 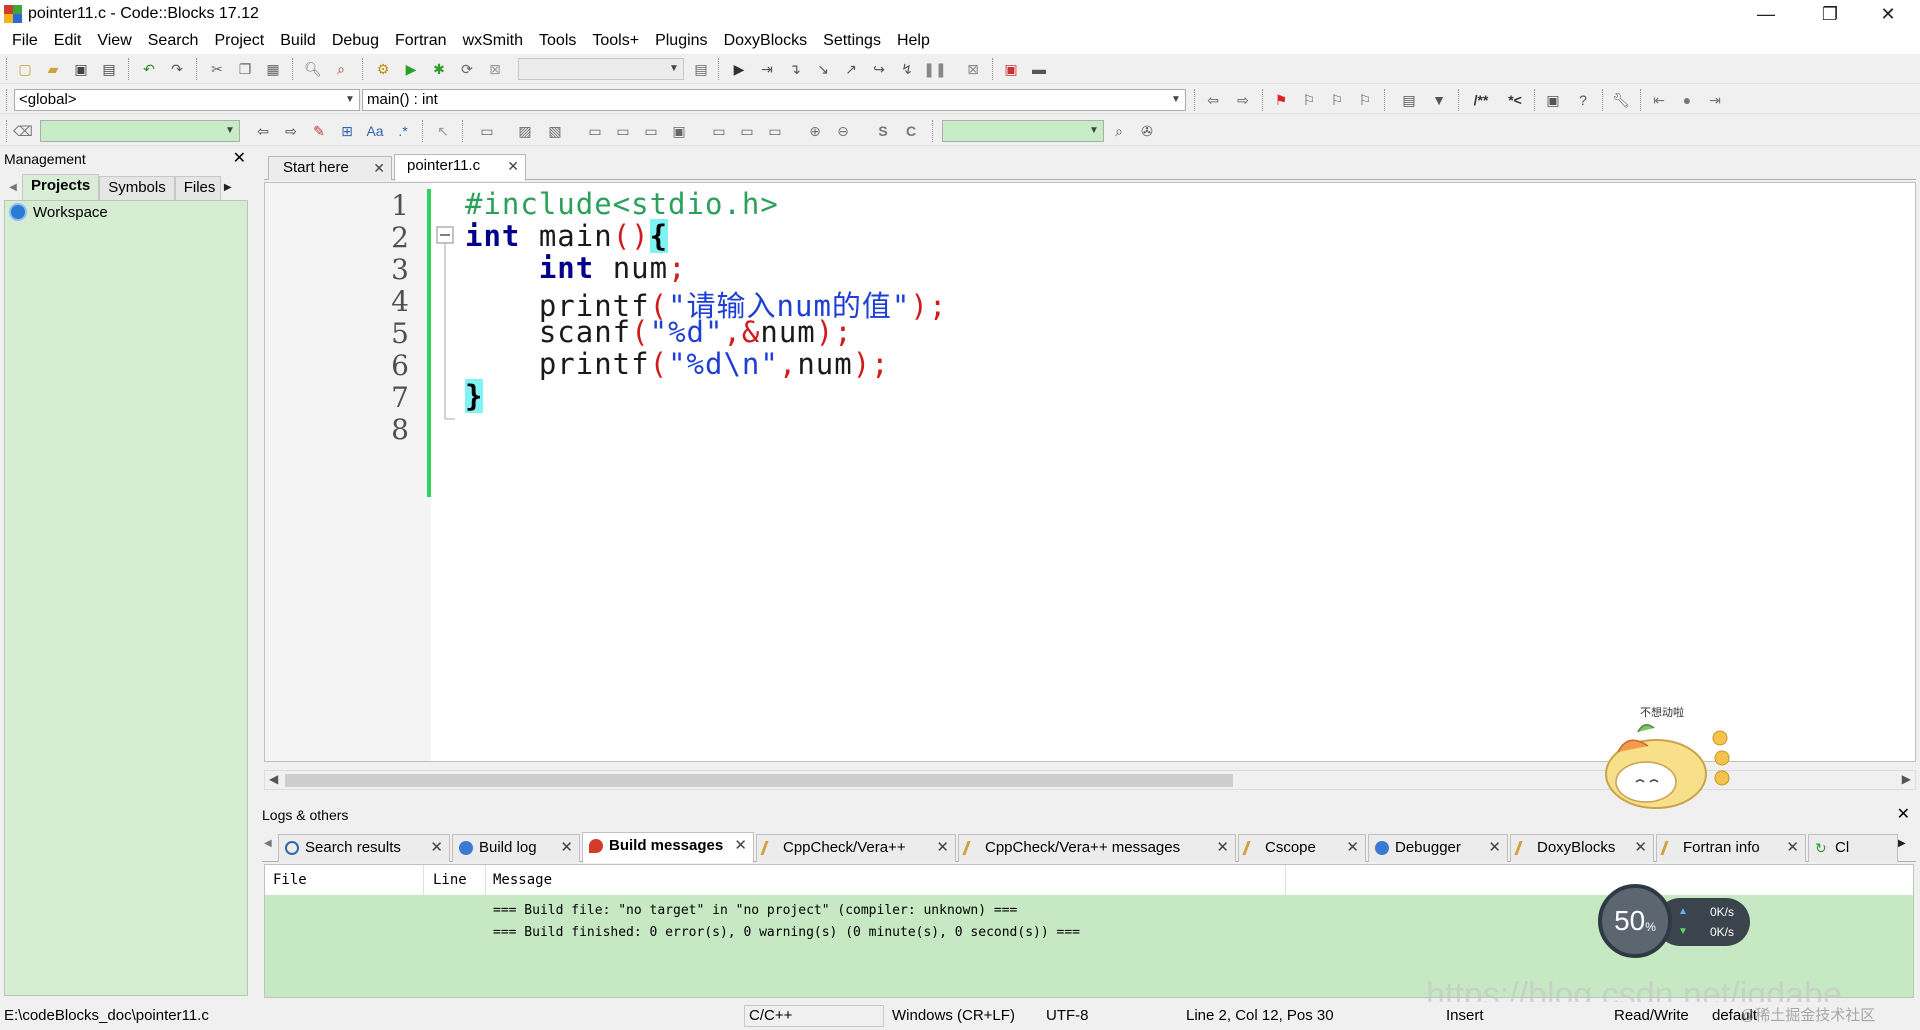 What do you see at coordinates (137, 188) in the screenshot?
I see `tab-symbols: Symbols` at bounding box center [137, 188].